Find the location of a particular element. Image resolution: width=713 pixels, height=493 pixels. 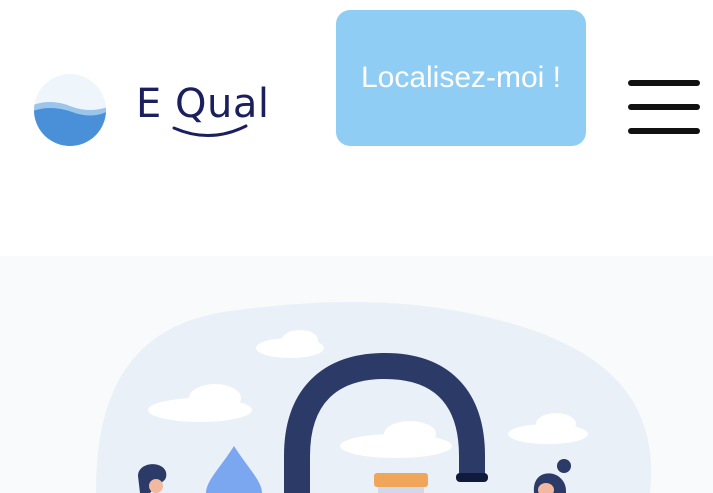

water-logo-icon is located at coordinates (70, 110).